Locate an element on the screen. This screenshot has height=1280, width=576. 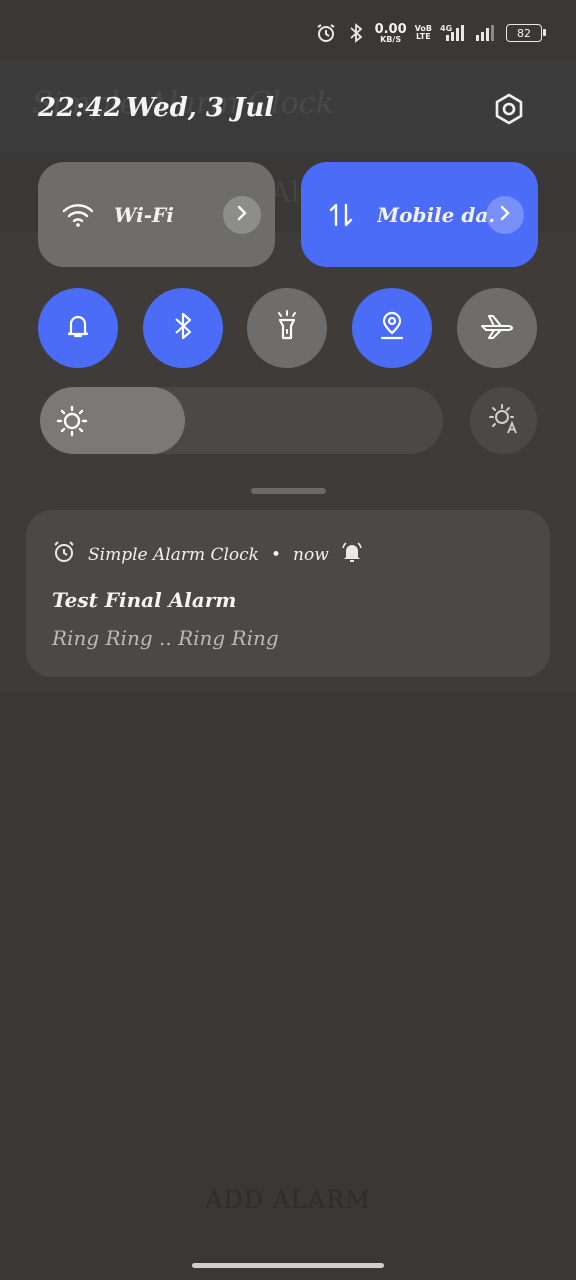
notification-body: Ring Ring .. Ring Ring is located at coordinates (165, 638).